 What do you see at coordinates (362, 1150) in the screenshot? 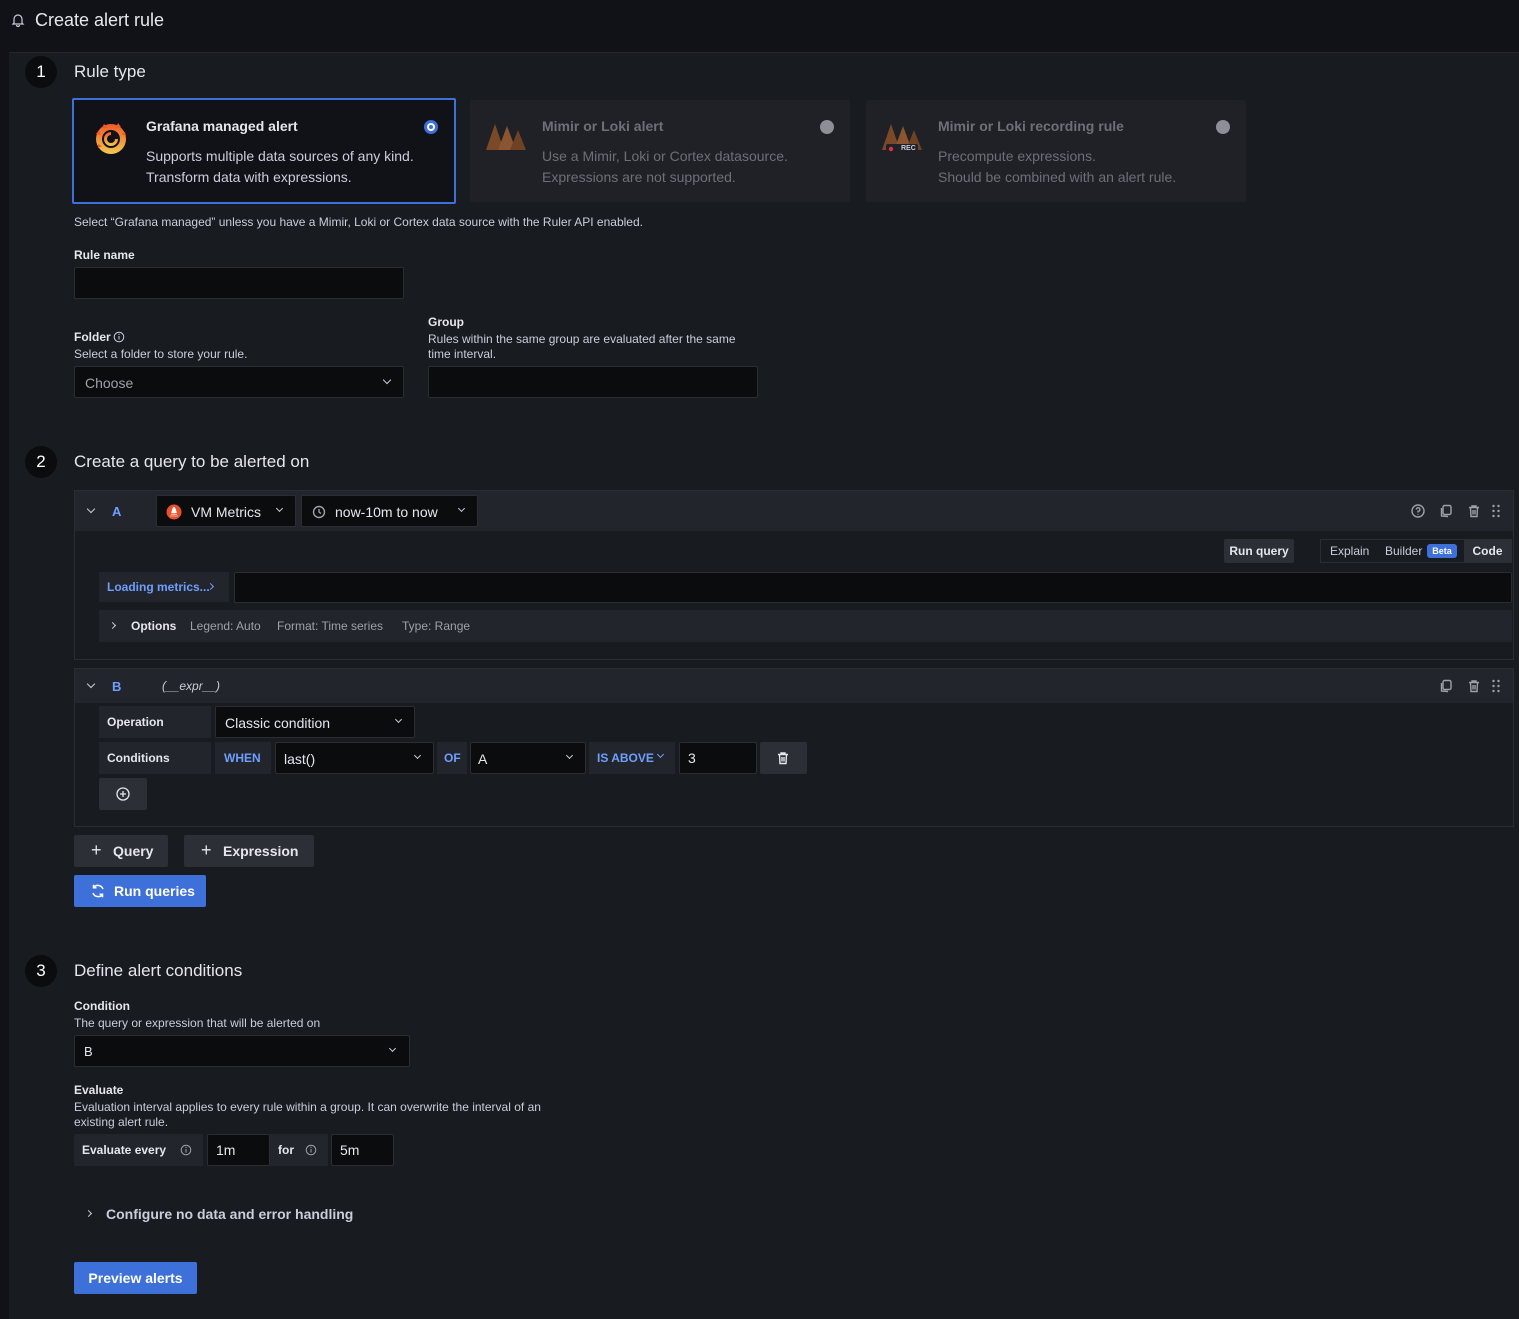
I see `for-input` at bounding box center [362, 1150].